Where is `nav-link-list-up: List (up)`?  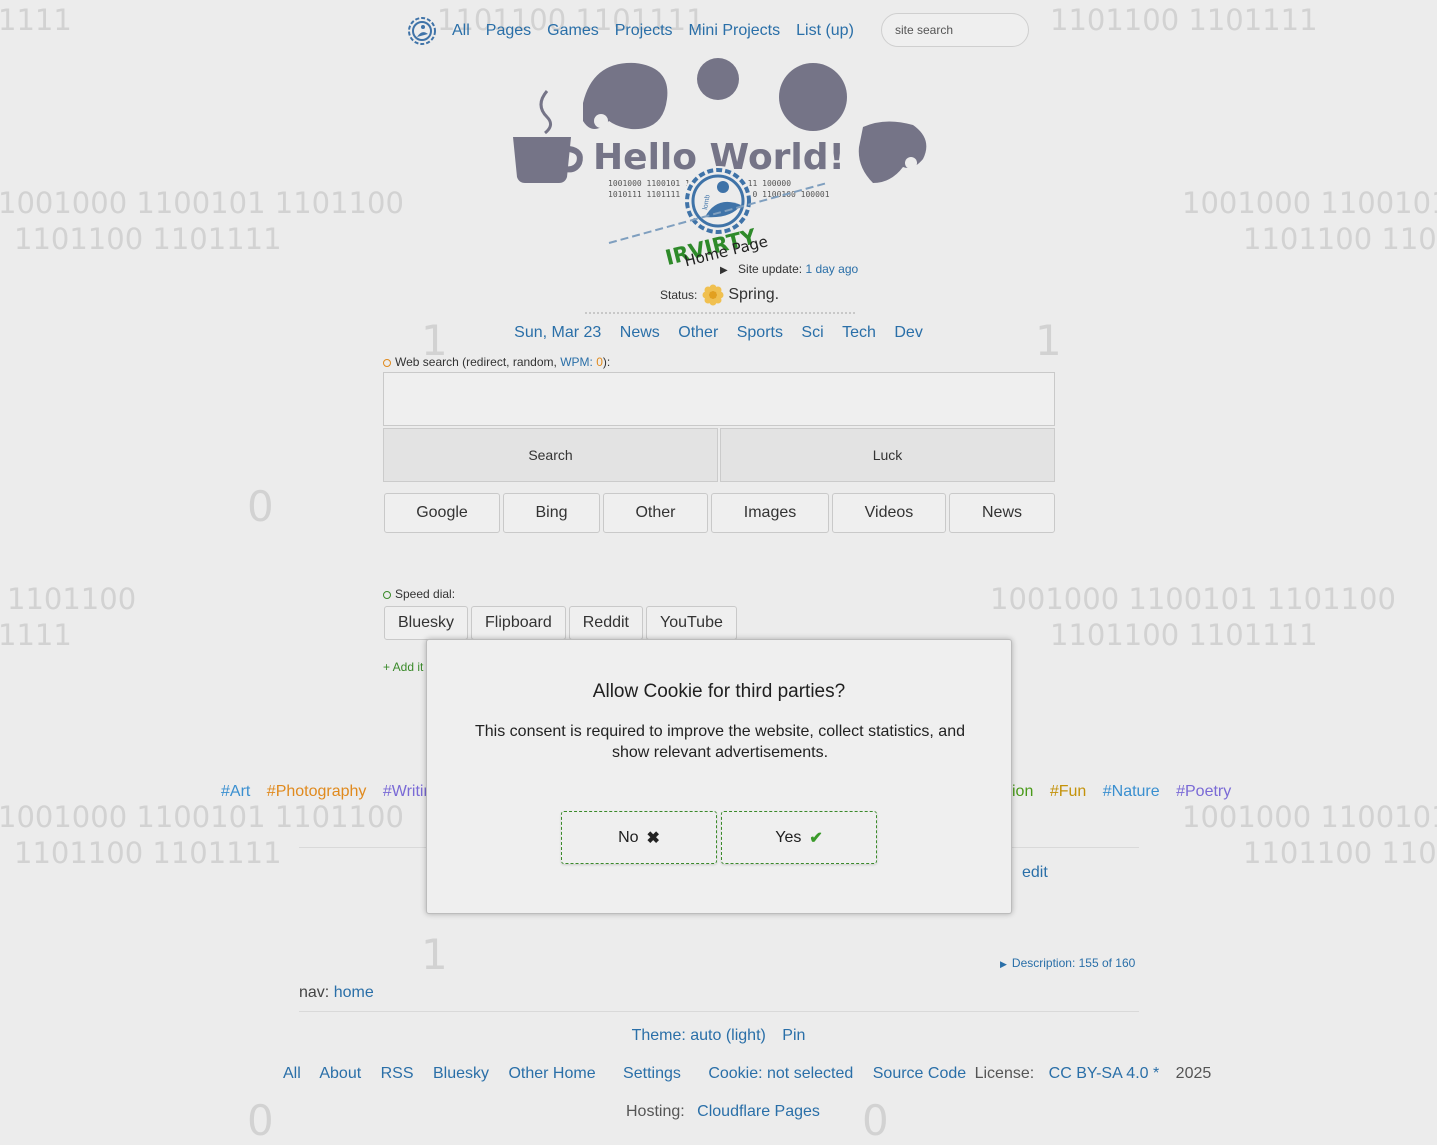 nav-link-list-up: List (up) is located at coordinates (825, 31).